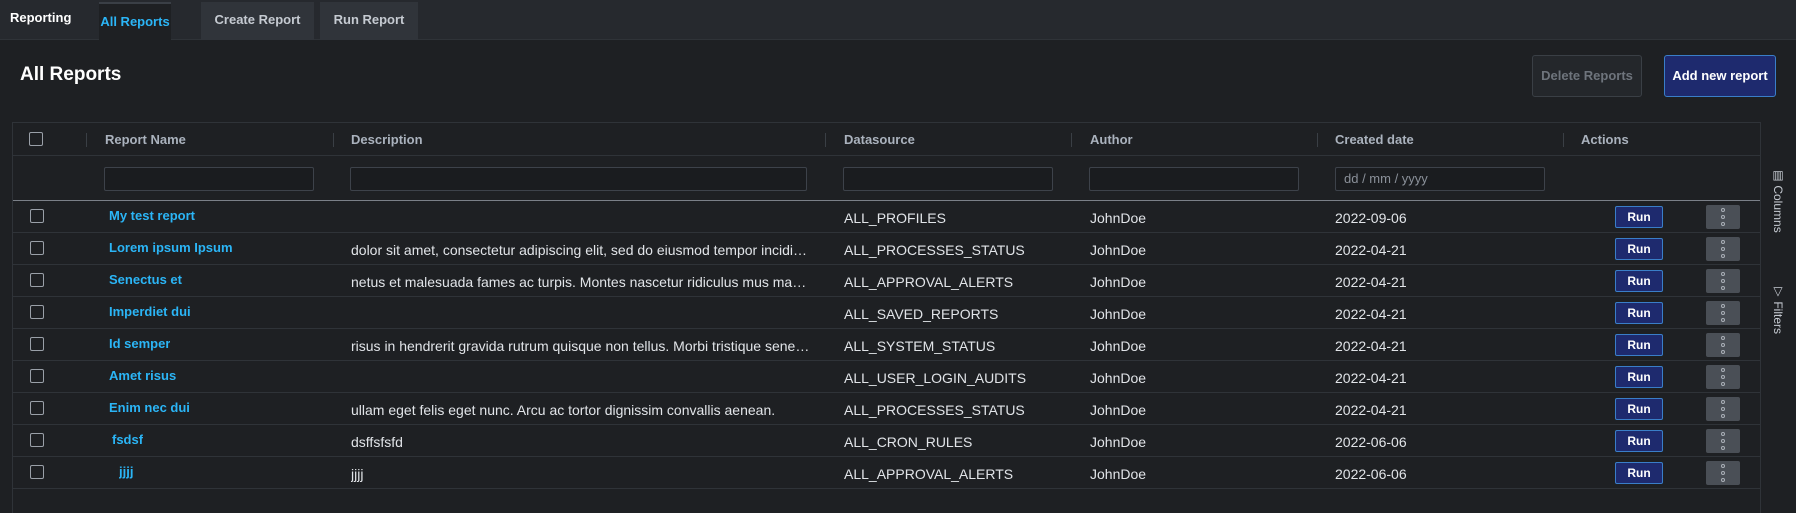 Image resolution: width=1796 pixels, height=513 pixels. What do you see at coordinates (369, 21) in the screenshot?
I see `tab-run-report: Run Report` at bounding box center [369, 21].